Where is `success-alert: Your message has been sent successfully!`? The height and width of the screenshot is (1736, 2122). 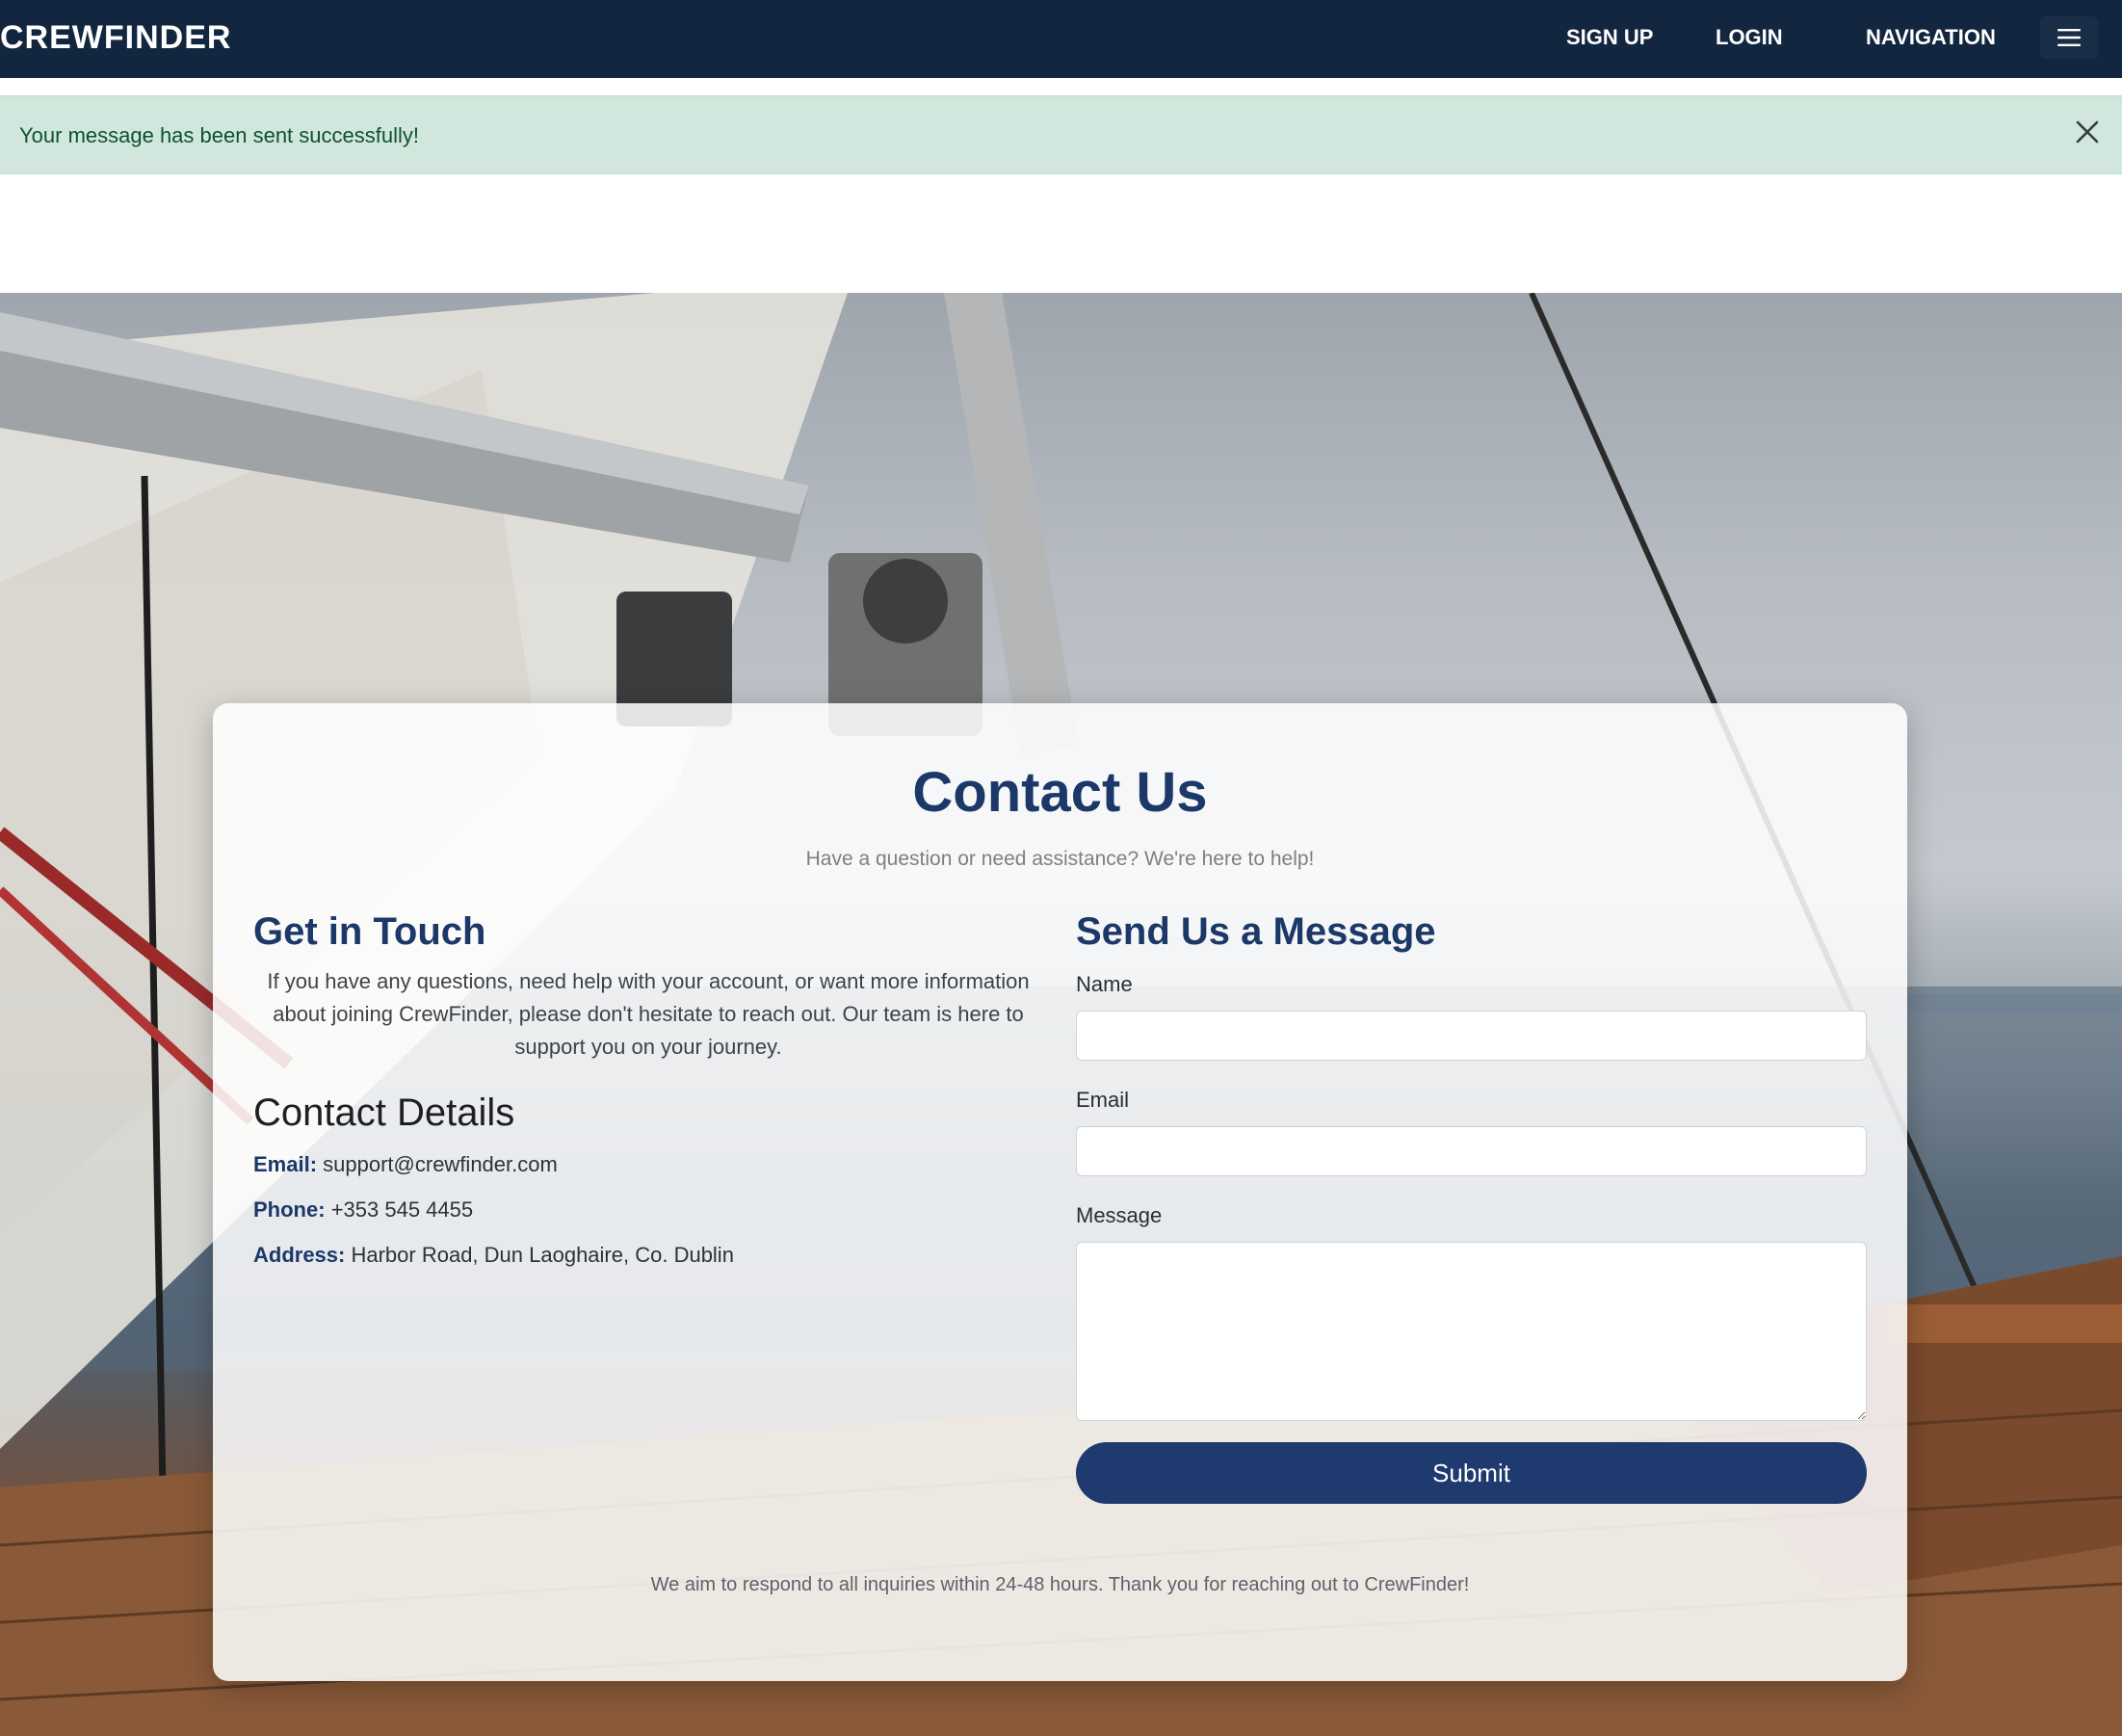 success-alert: Your message has been sent successfully! is located at coordinates (1061, 135).